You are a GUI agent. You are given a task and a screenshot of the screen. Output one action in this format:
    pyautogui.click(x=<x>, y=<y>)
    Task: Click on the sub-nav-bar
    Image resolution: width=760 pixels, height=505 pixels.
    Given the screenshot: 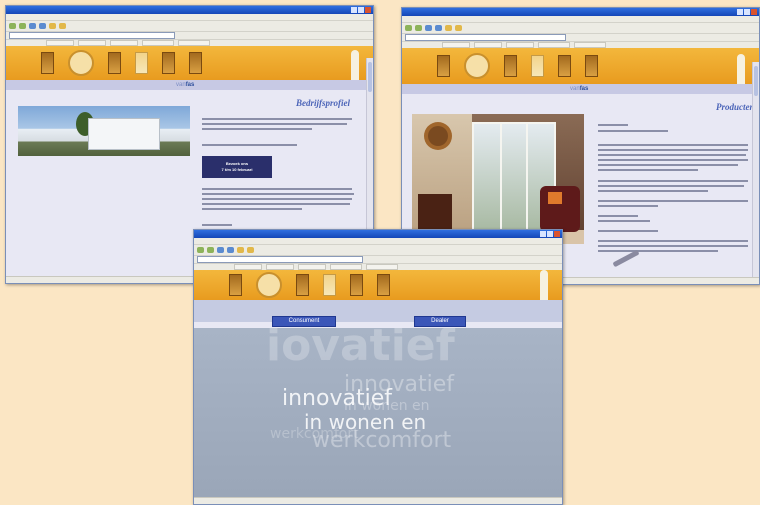 What is the action you would take?
    pyautogui.click(x=378, y=311)
    